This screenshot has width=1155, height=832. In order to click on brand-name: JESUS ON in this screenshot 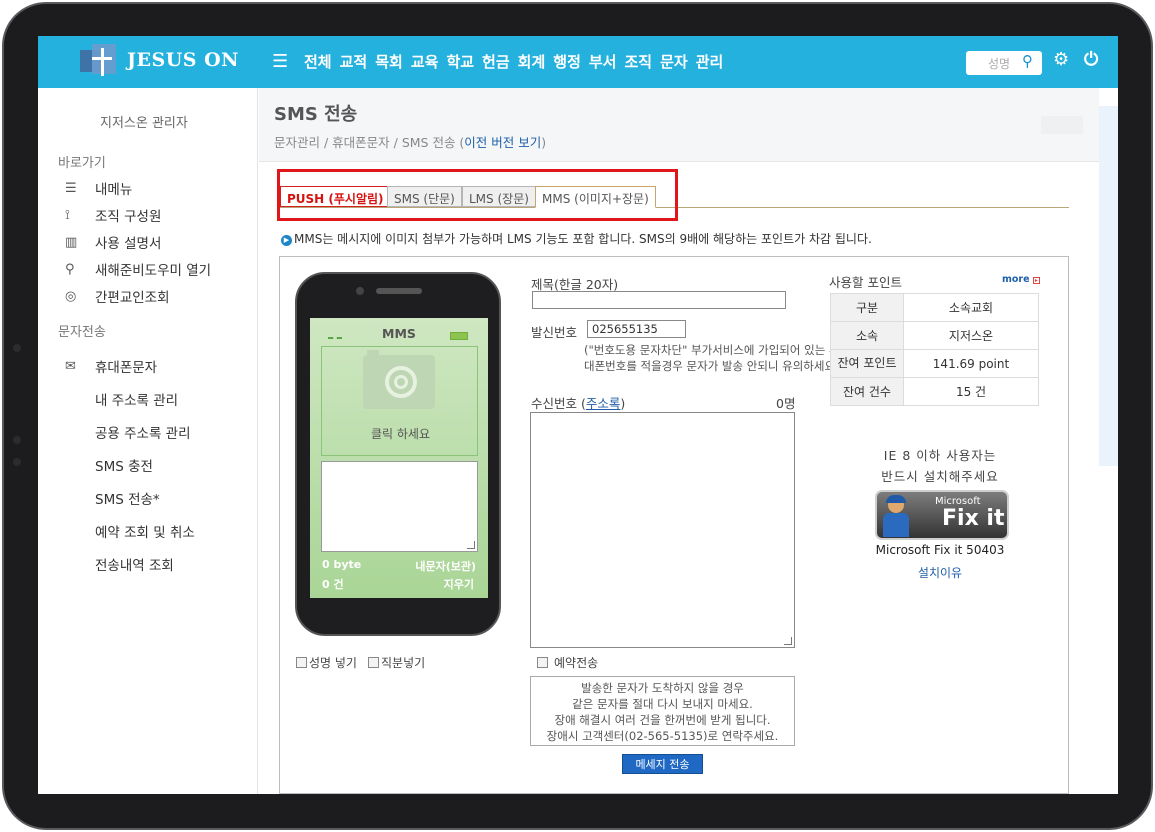, I will do `click(183, 60)`.